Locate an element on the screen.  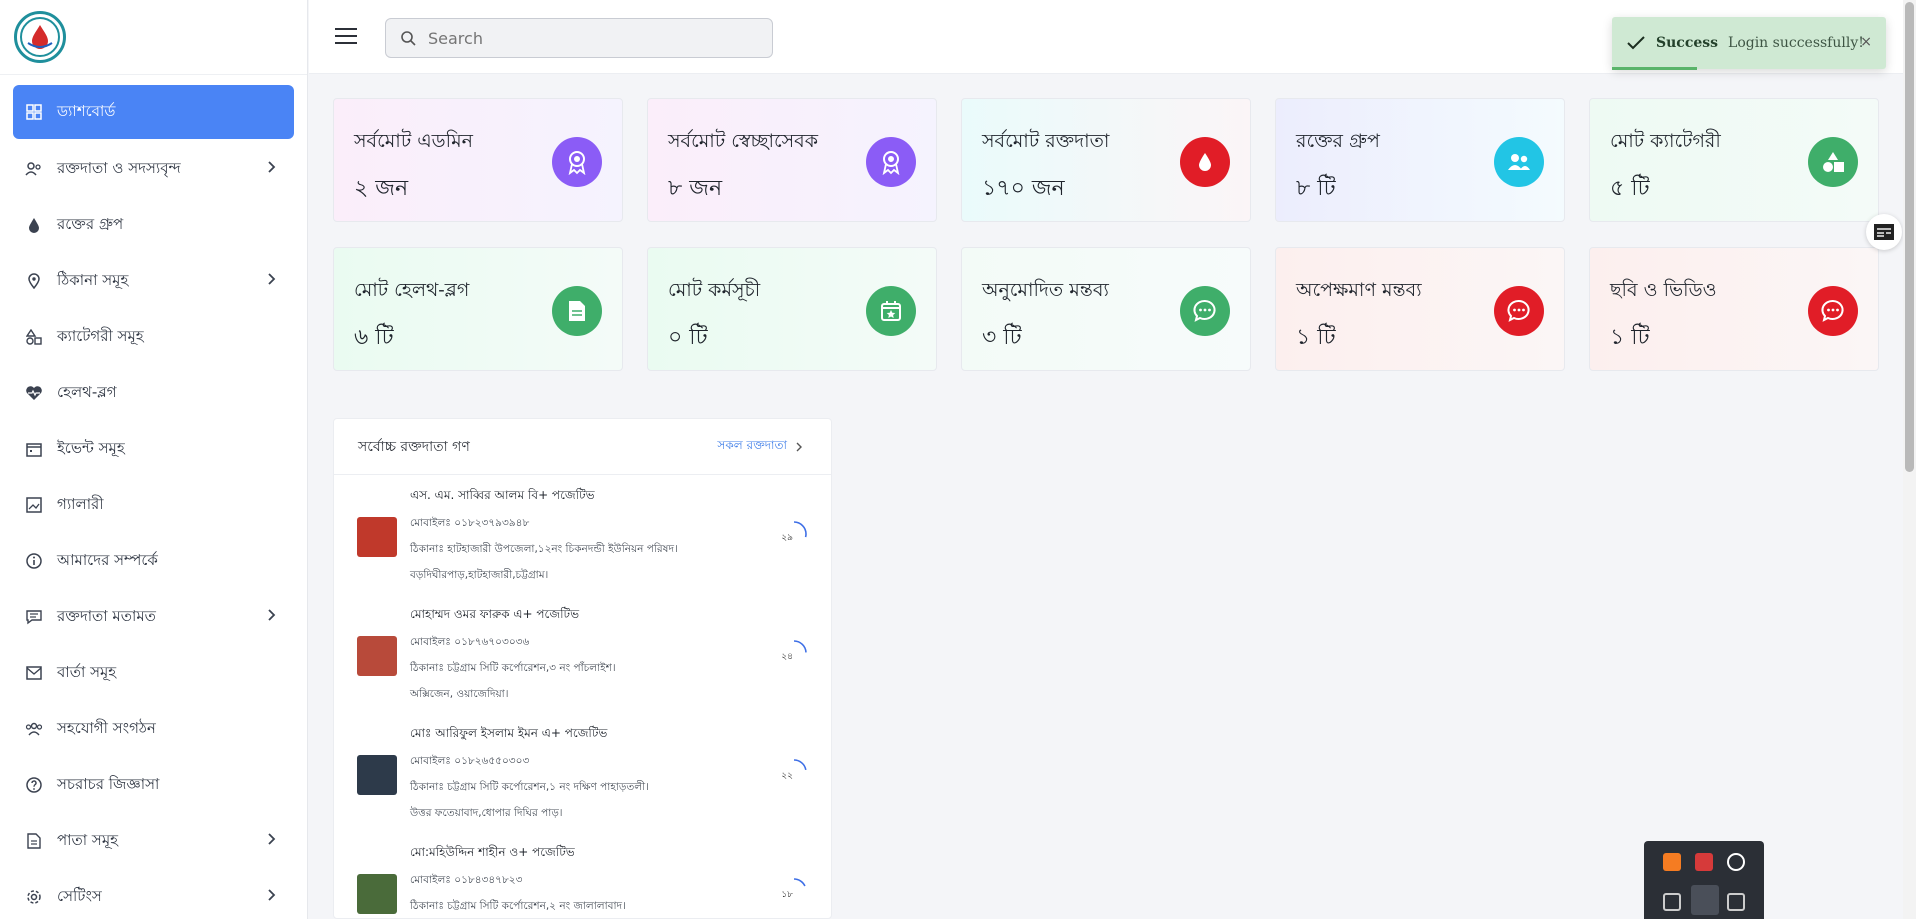
usb-icon is located at coordinates (1736, 902).